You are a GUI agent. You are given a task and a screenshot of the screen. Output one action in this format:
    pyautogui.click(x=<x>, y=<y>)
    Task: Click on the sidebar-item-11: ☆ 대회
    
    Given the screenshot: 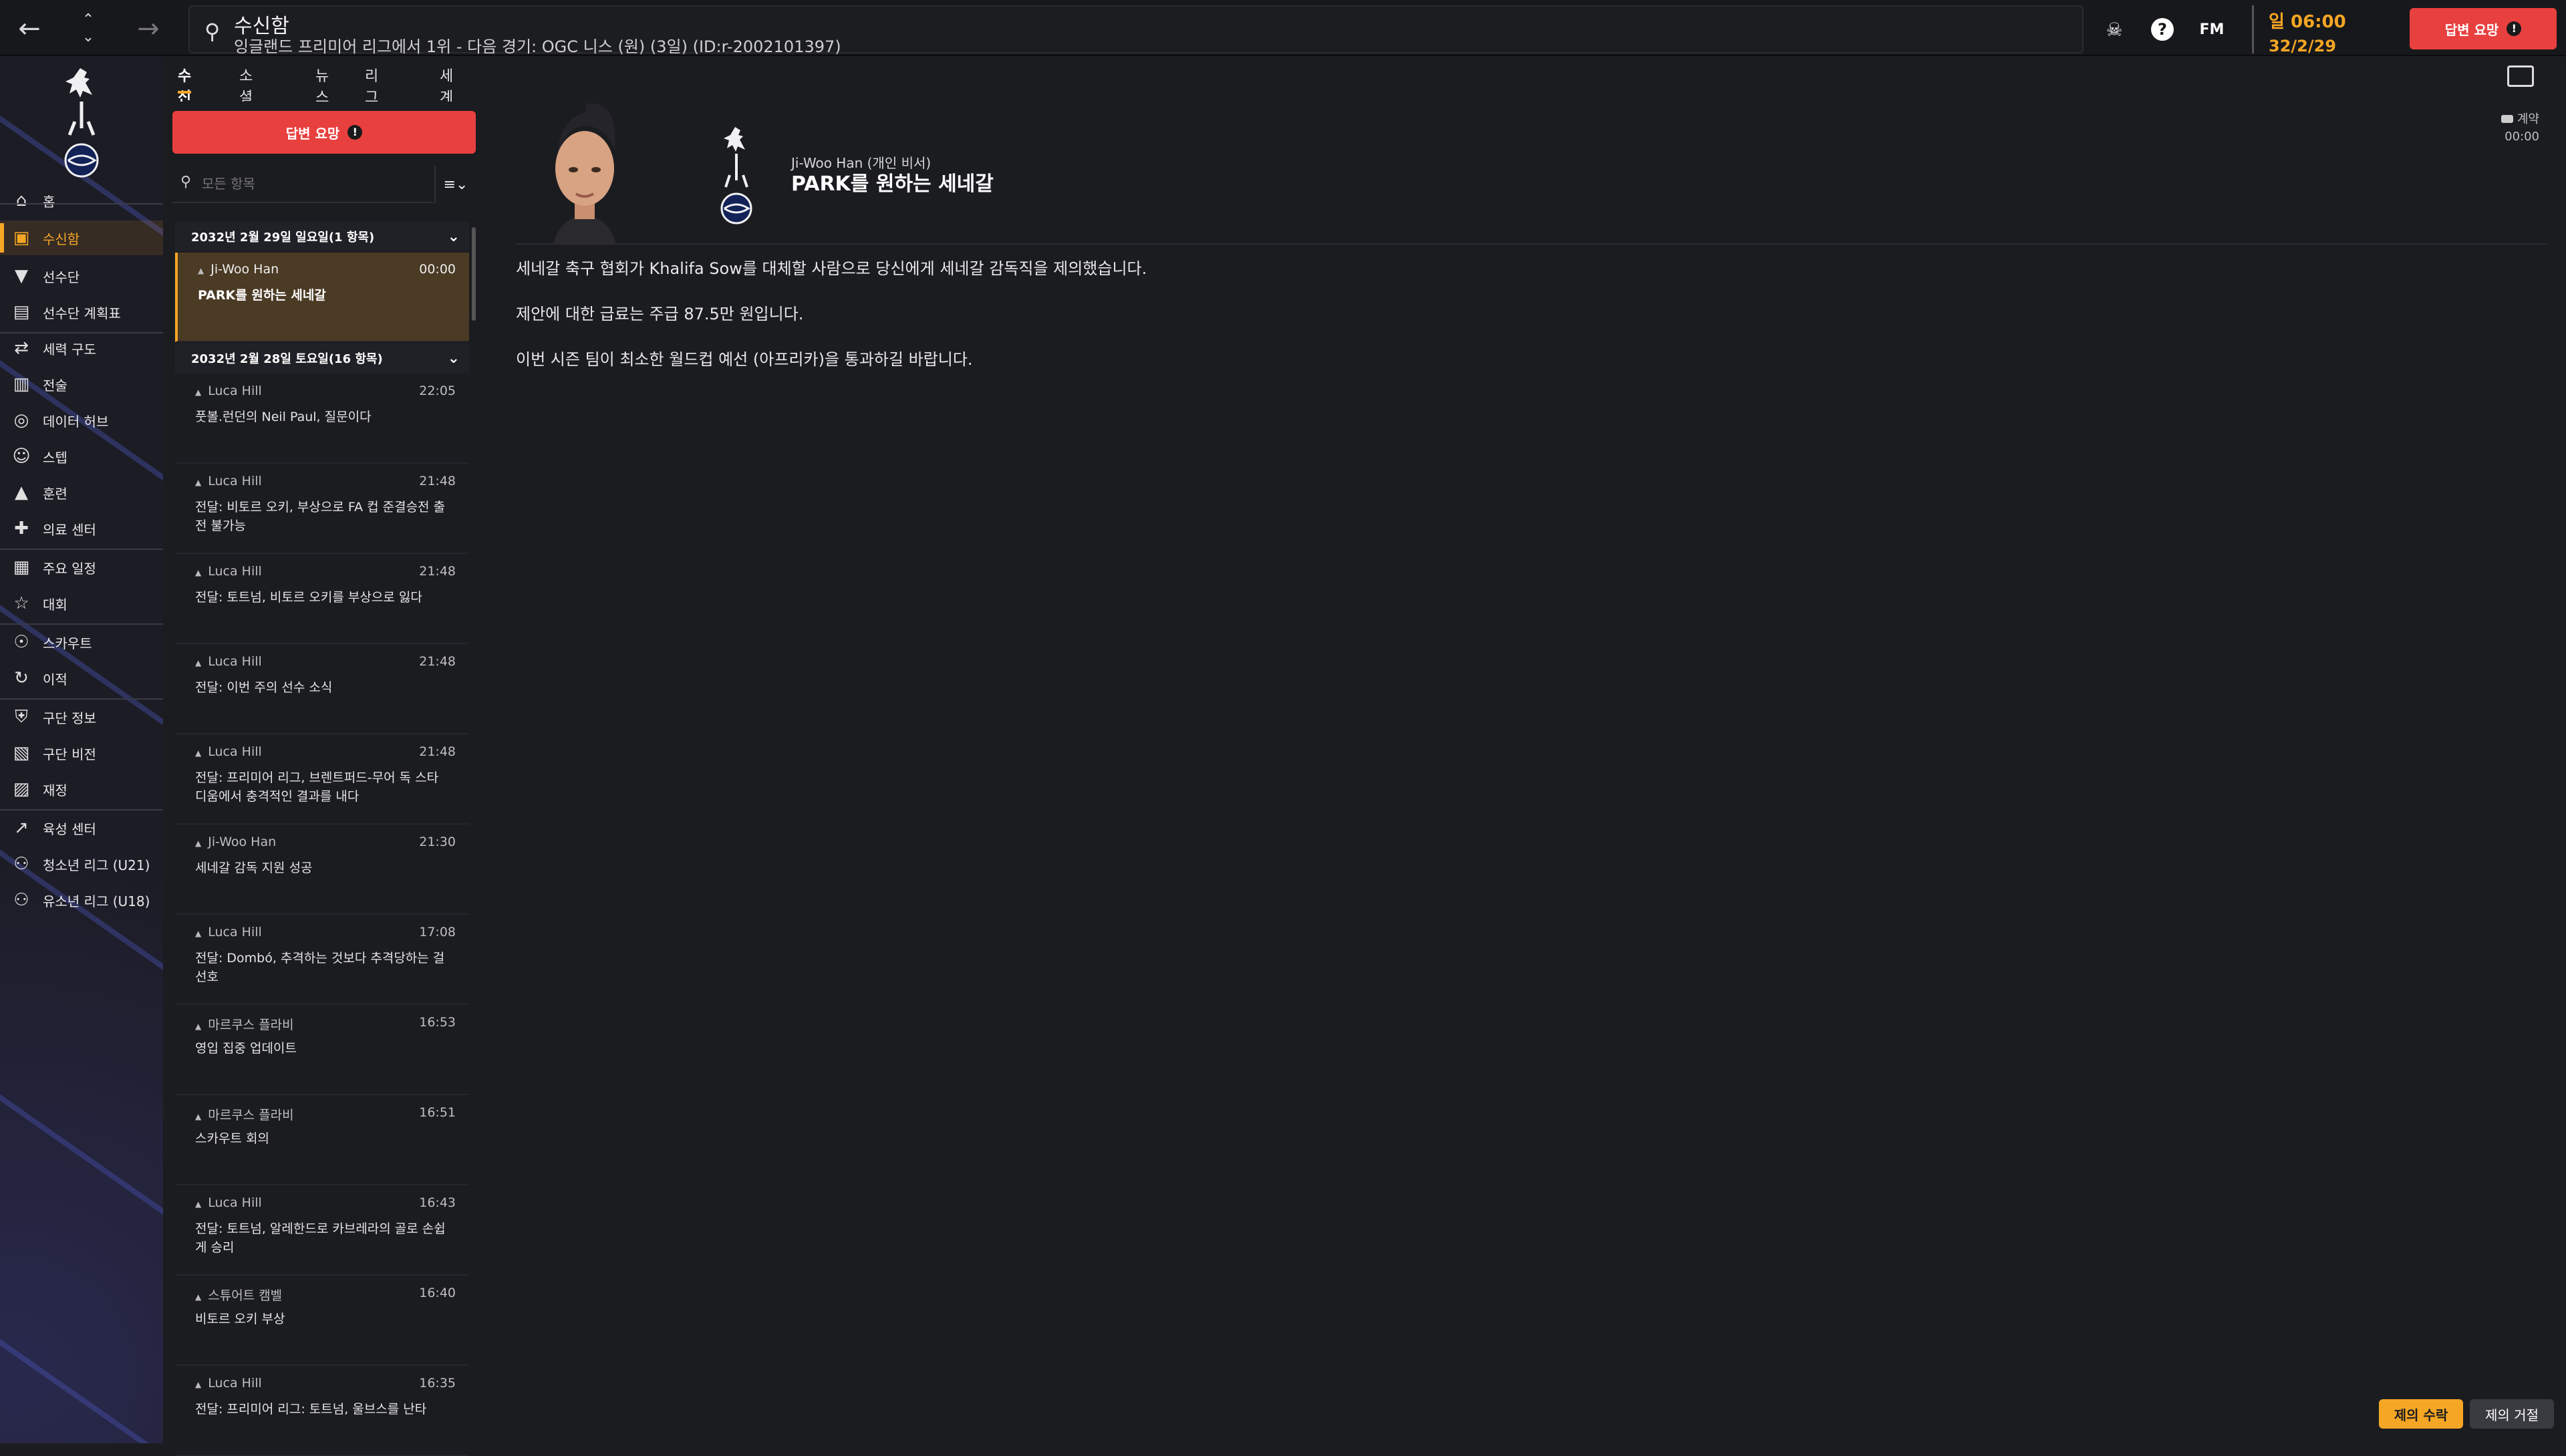 What is the action you would take?
    pyautogui.click(x=81, y=603)
    